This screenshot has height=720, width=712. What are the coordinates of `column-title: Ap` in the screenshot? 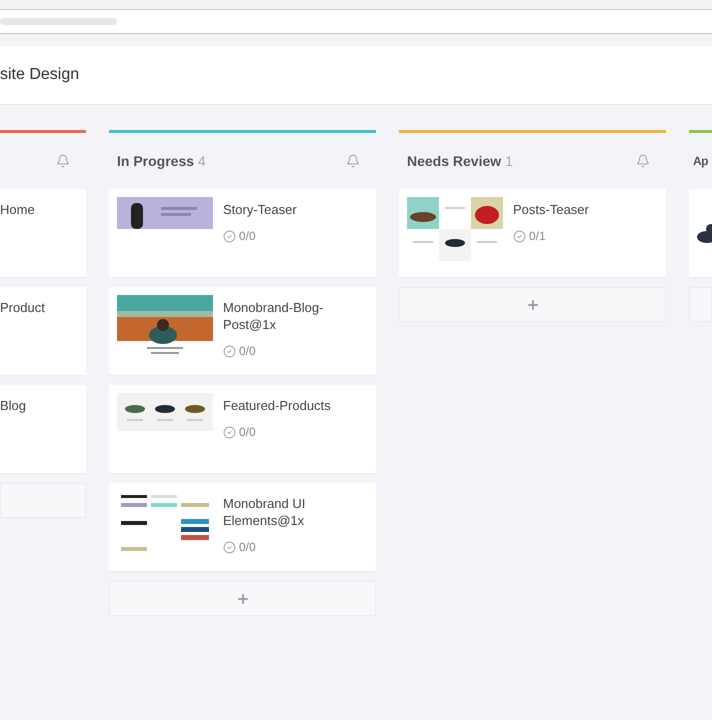 It's located at (700, 161).